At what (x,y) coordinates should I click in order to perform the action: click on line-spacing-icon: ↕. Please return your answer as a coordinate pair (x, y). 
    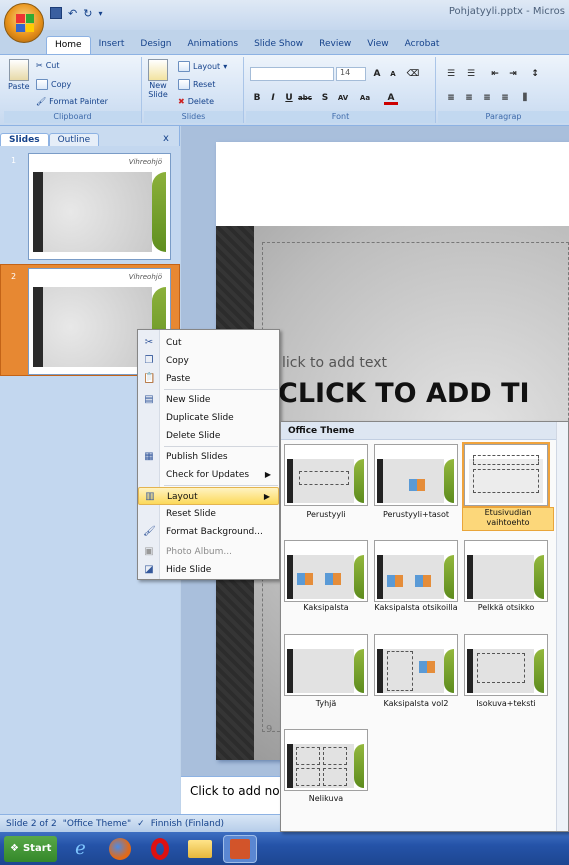
    Looking at the image, I should click on (535, 74).